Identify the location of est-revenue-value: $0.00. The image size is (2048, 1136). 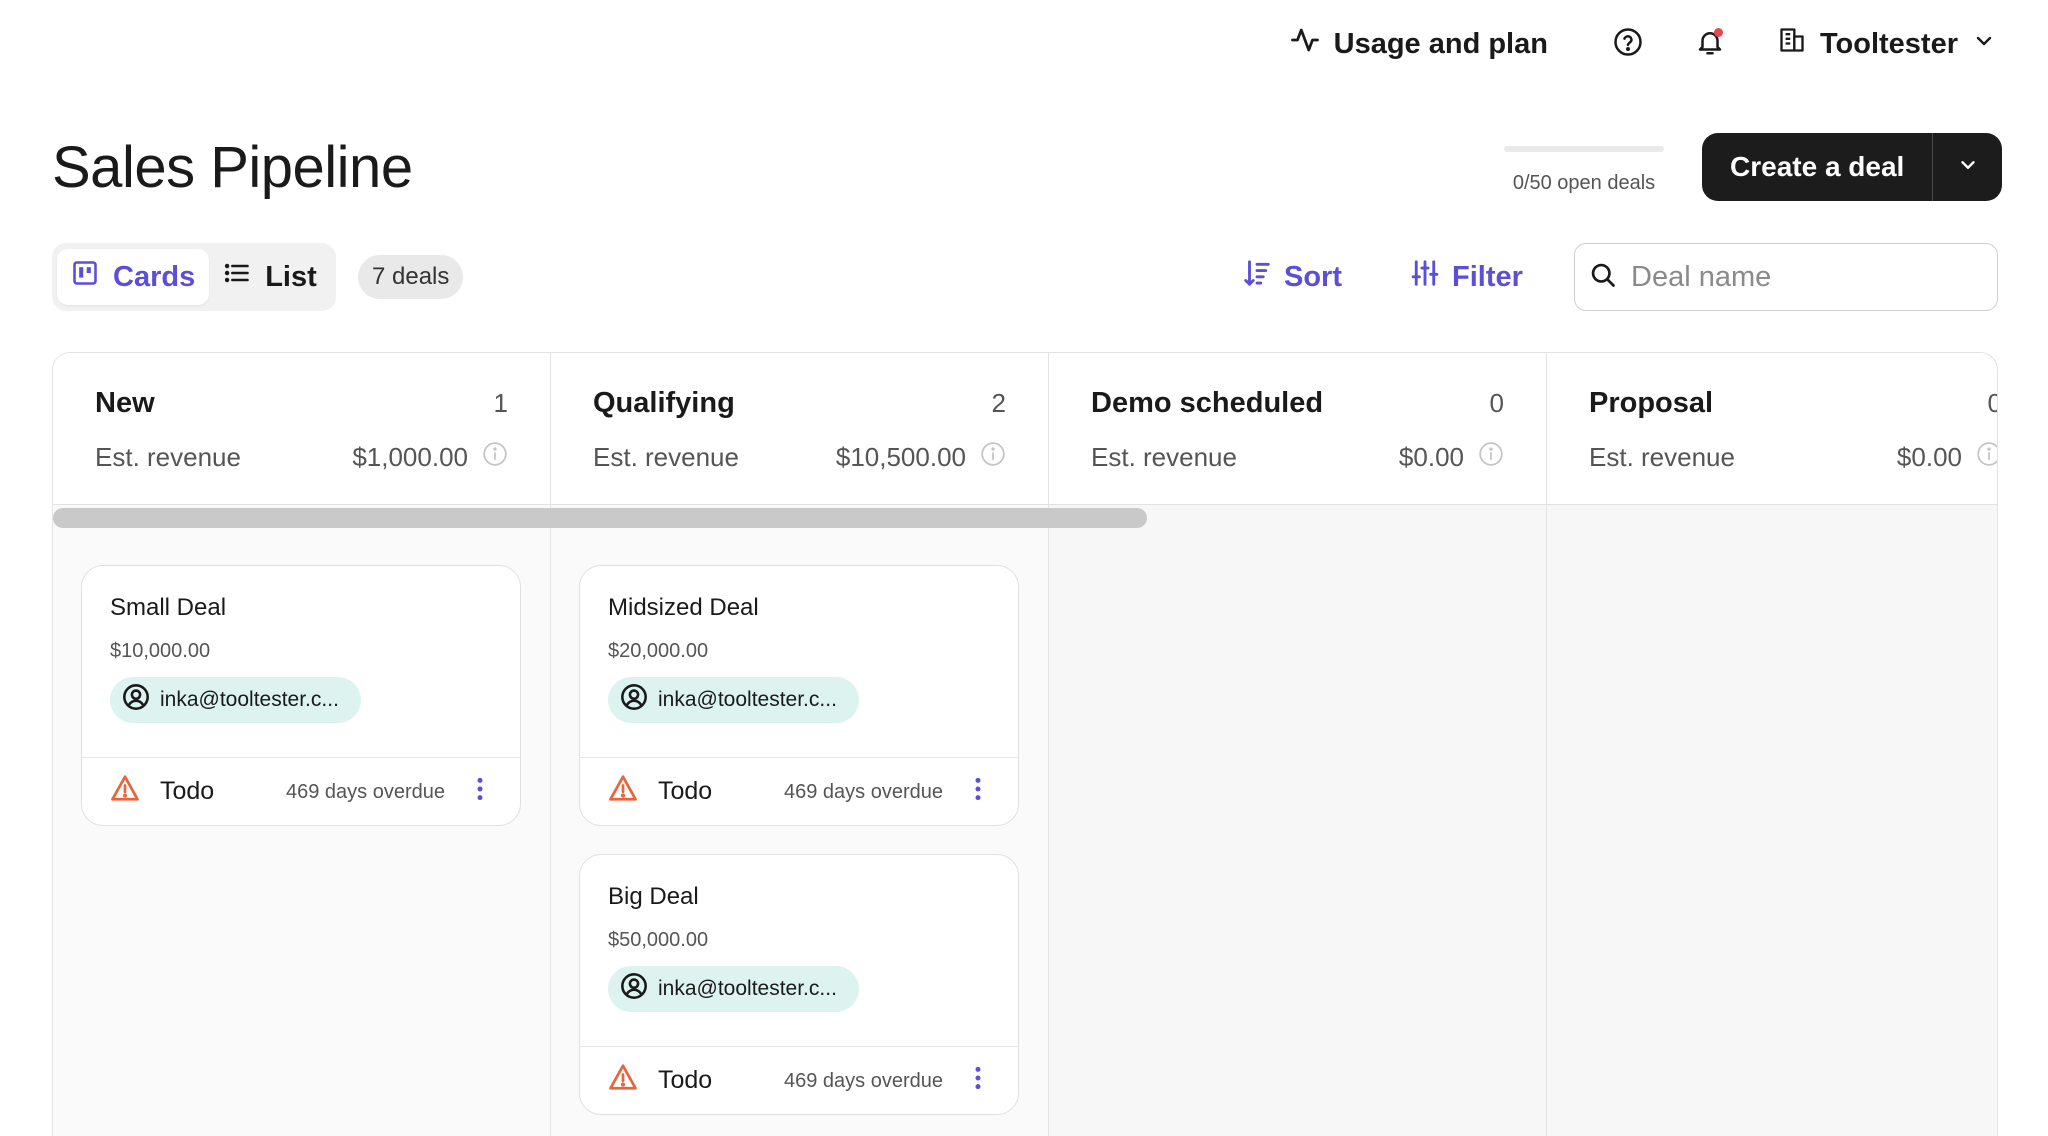
(1431, 456).